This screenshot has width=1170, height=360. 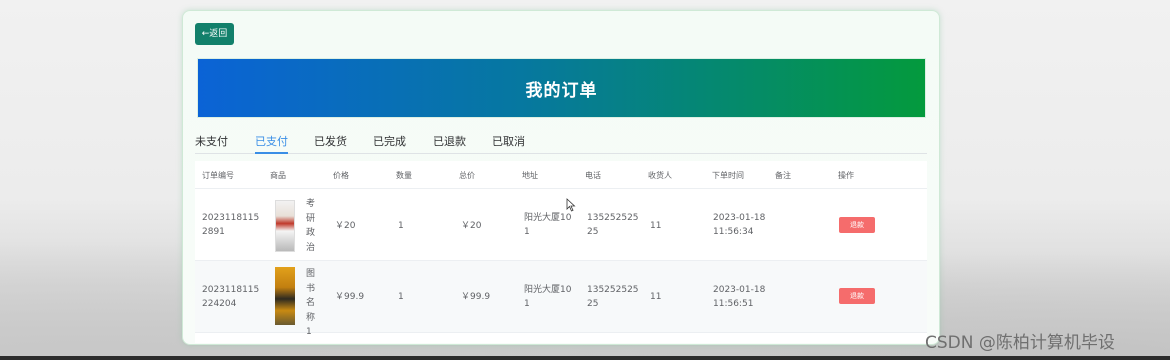 I want to click on back-button: ←返回, so click(x=214, y=34).